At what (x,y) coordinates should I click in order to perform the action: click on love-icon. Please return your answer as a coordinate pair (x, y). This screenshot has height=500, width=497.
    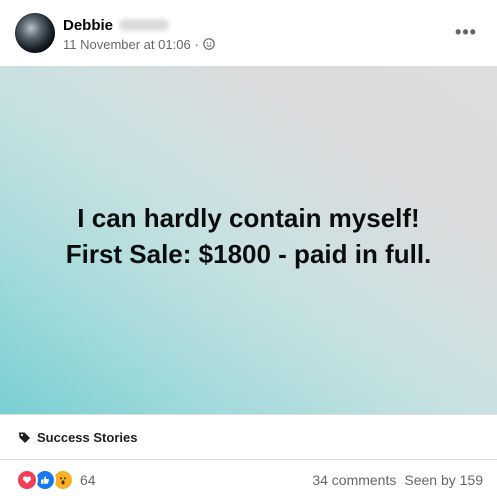
    Looking at the image, I should click on (27, 480).